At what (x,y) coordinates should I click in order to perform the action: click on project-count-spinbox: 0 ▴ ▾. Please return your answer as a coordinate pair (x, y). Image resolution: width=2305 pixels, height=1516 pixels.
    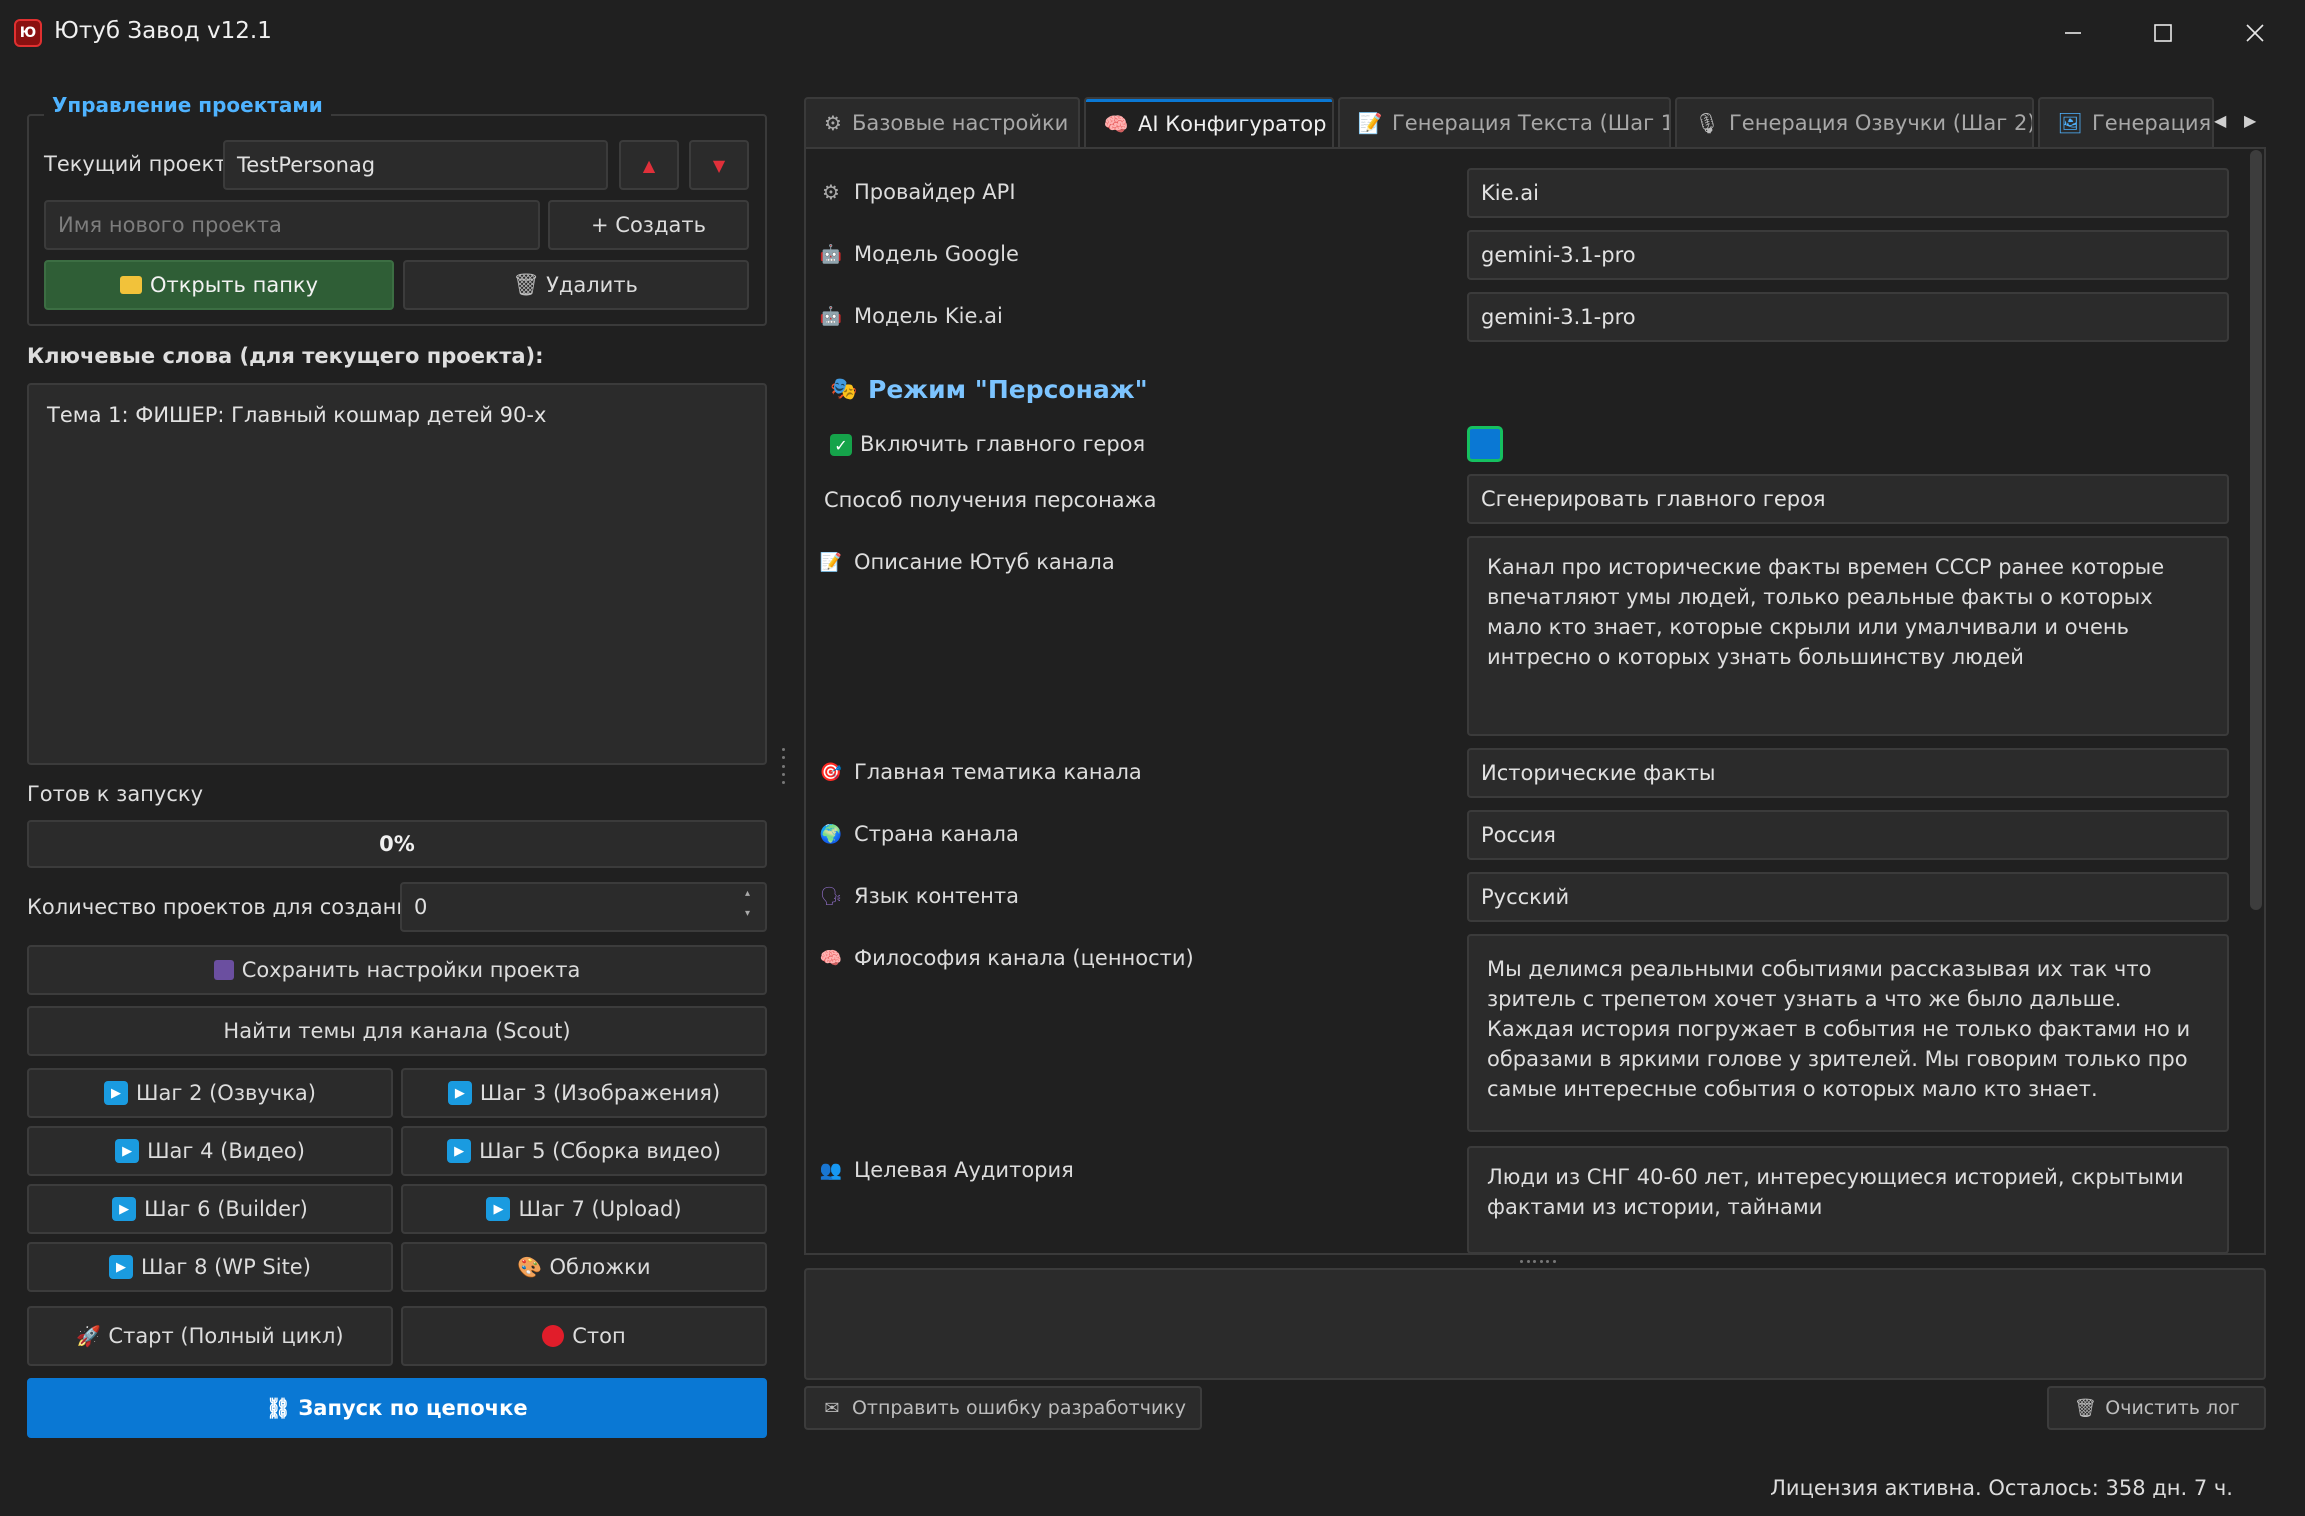
    Looking at the image, I should click on (583, 907).